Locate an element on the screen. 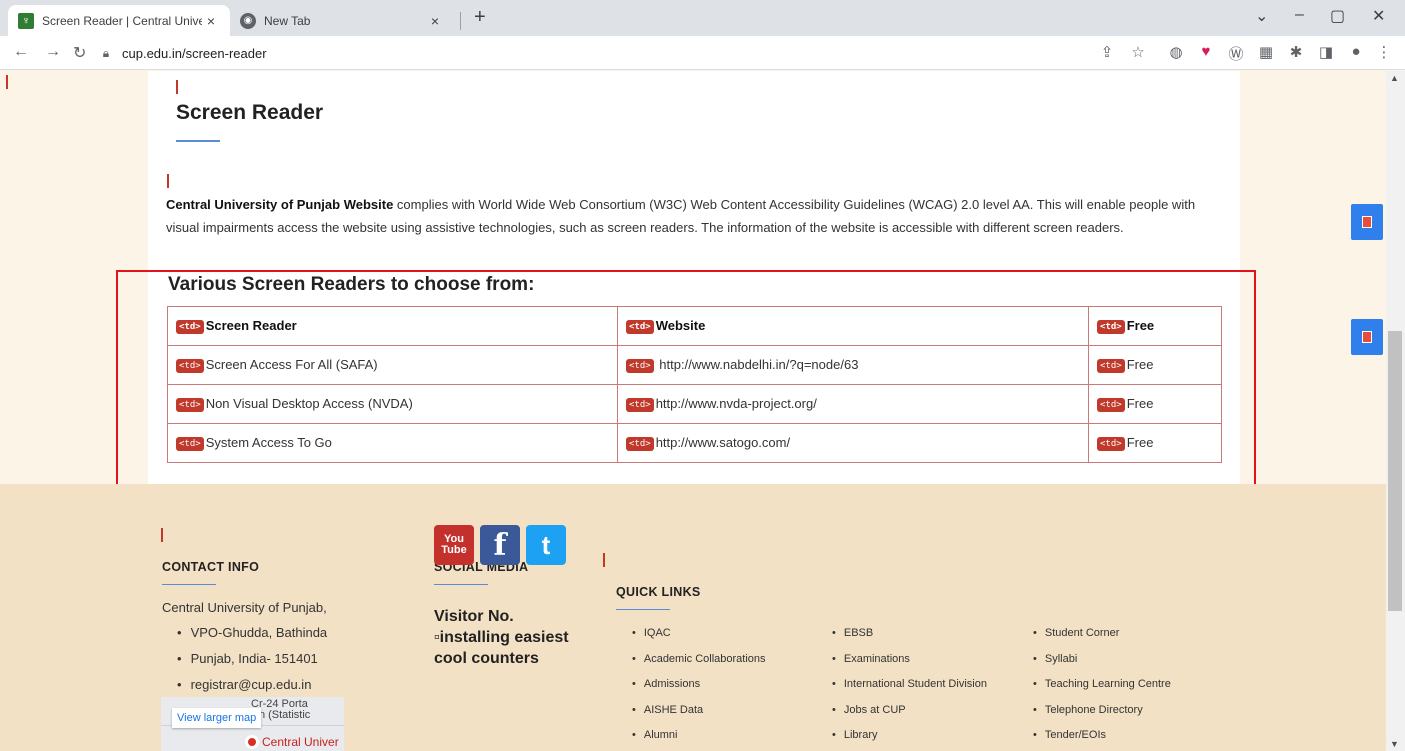 The image size is (1405, 751). browser-menu-icon: ⋮ is located at coordinates (1384, 52).